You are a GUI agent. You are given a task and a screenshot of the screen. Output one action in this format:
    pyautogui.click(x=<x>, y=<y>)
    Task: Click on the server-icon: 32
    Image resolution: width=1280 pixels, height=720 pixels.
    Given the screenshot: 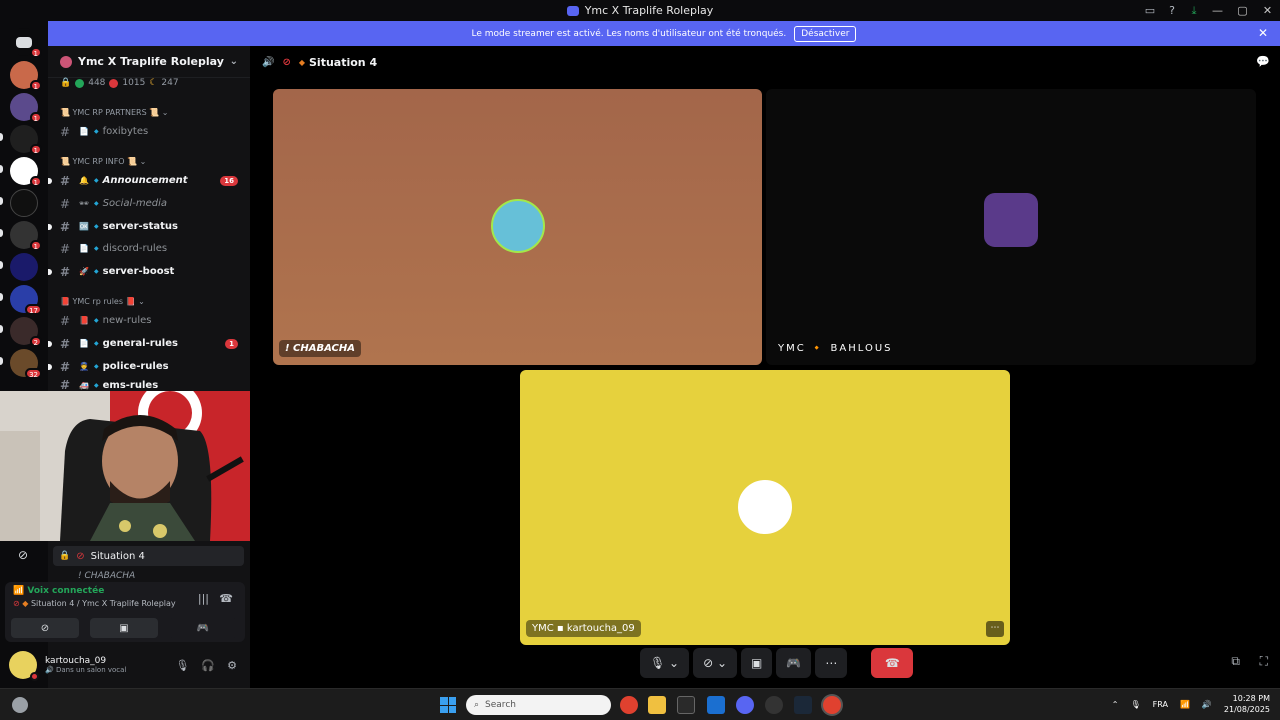 What is the action you would take?
    pyautogui.click(x=26, y=364)
    